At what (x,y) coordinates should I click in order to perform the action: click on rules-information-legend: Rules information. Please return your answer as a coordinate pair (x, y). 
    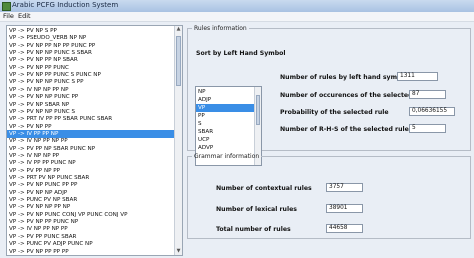
    Looking at the image, I should click on (220, 28).